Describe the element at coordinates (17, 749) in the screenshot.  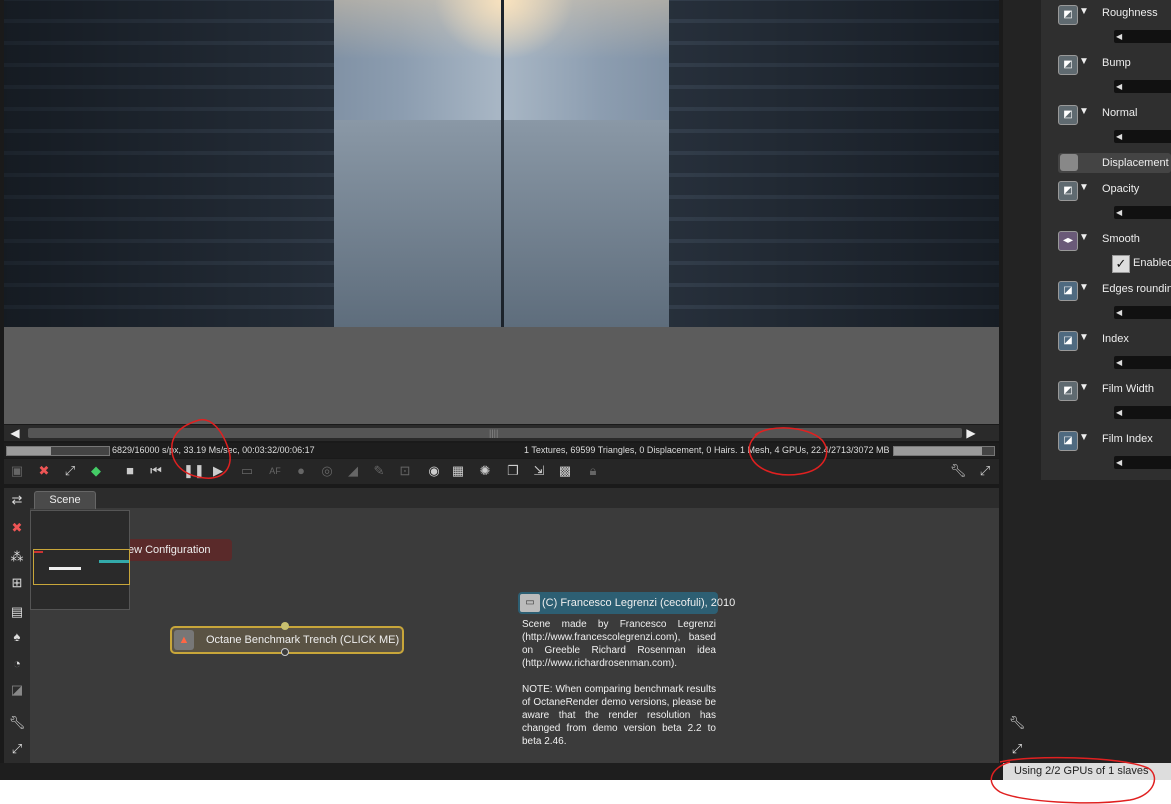
I see `nodegraph-expand-icon: ⤢` at that location.